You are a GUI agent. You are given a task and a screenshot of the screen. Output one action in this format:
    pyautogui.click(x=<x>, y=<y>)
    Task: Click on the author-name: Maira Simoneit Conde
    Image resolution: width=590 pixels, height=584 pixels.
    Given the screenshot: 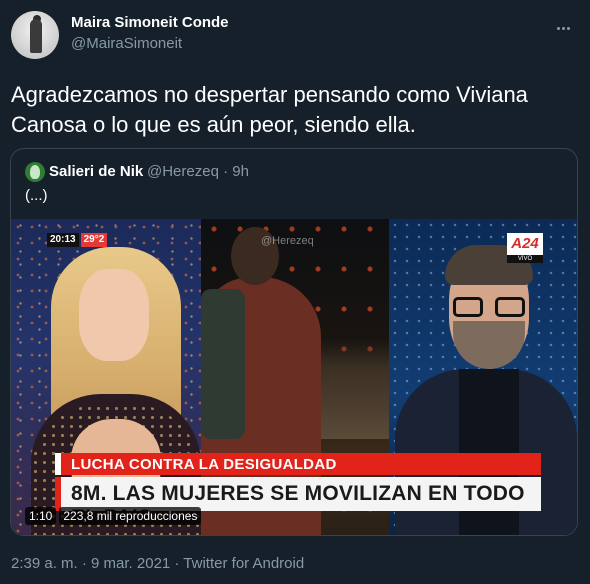 What is the action you would take?
    pyautogui.click(x=150, y=22)
    